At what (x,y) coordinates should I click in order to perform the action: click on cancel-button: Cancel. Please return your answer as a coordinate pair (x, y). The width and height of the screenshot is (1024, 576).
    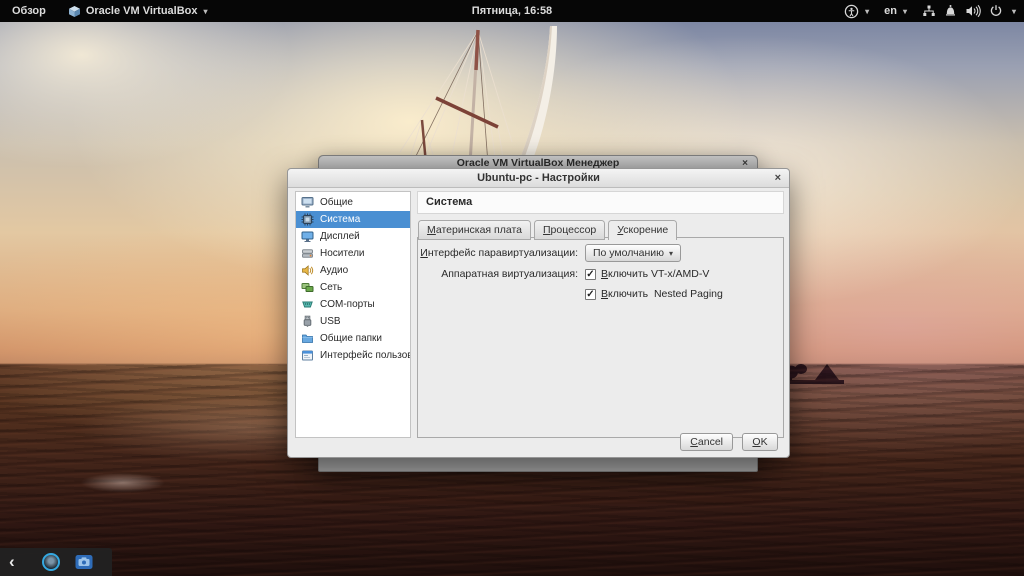
    Looking at the image, I should click on (706, 442).